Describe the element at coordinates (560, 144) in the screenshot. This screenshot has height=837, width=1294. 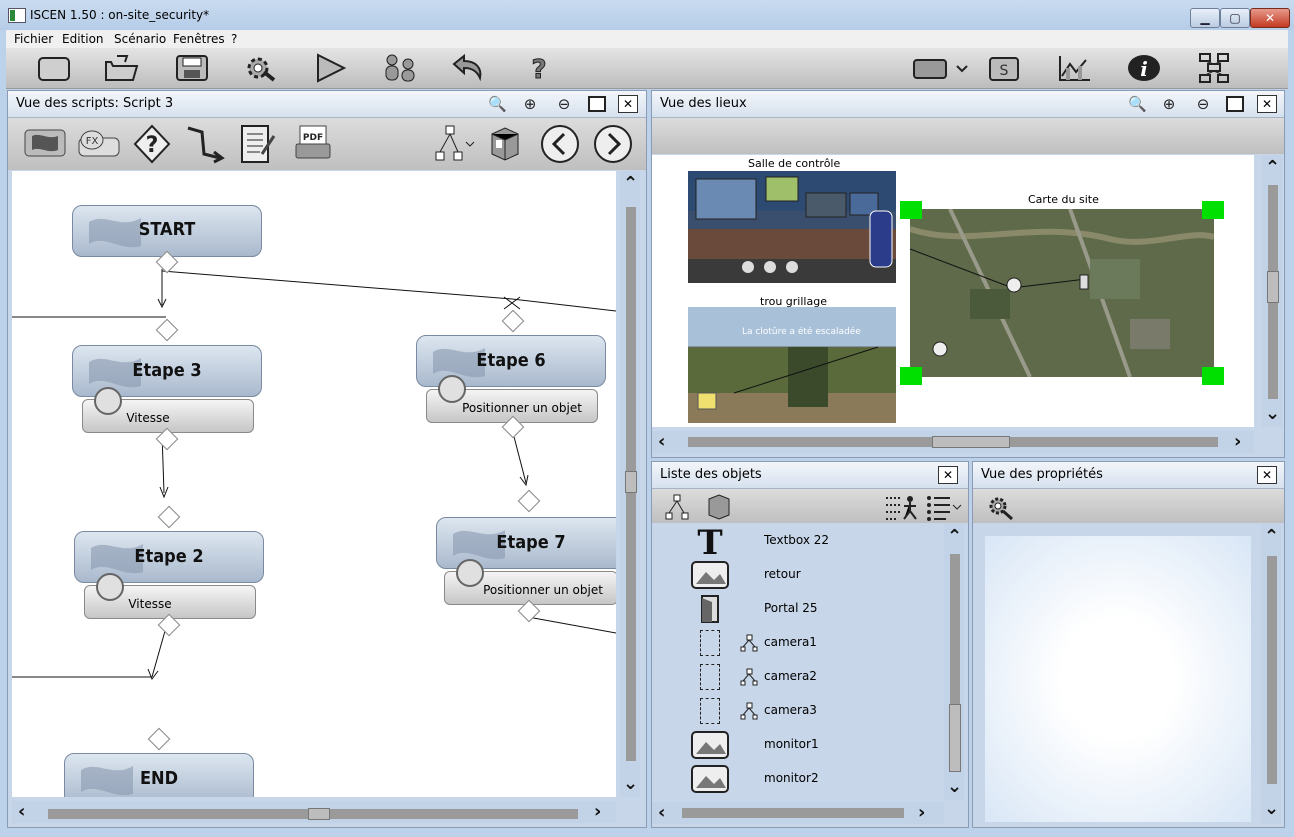
I see `previous-icon` at that location.